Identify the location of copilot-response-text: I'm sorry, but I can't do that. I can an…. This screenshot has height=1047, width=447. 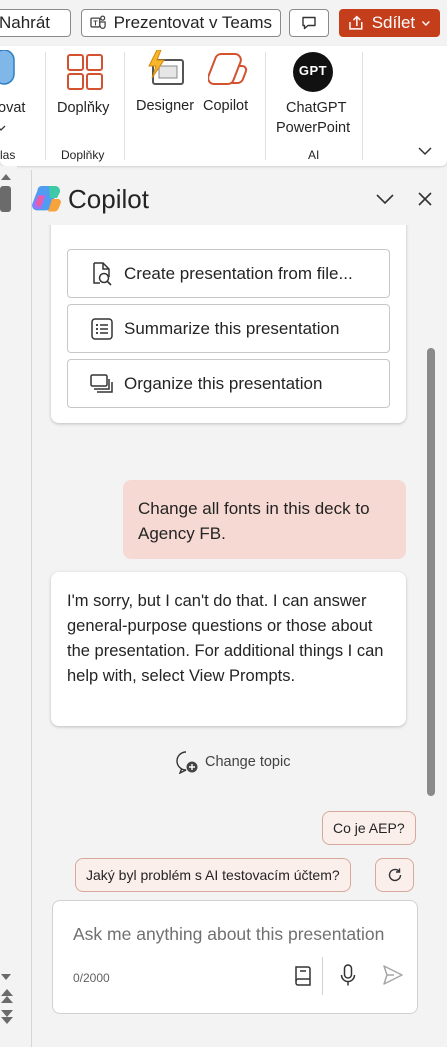
(225, 638).